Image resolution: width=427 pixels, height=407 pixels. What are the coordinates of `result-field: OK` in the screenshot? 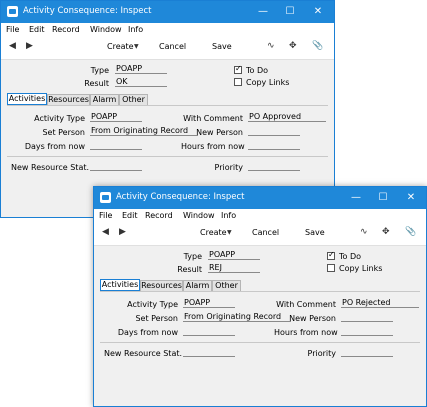 It's located at (141, 82).